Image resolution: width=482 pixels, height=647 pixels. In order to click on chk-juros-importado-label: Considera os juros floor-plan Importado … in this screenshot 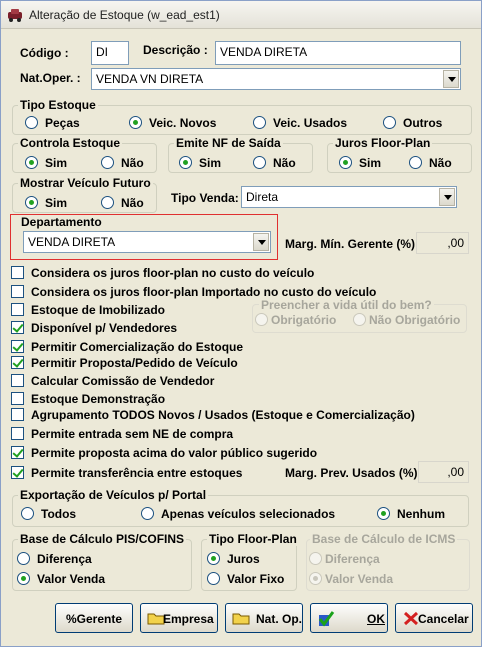, I will do `click(204, 292)`.